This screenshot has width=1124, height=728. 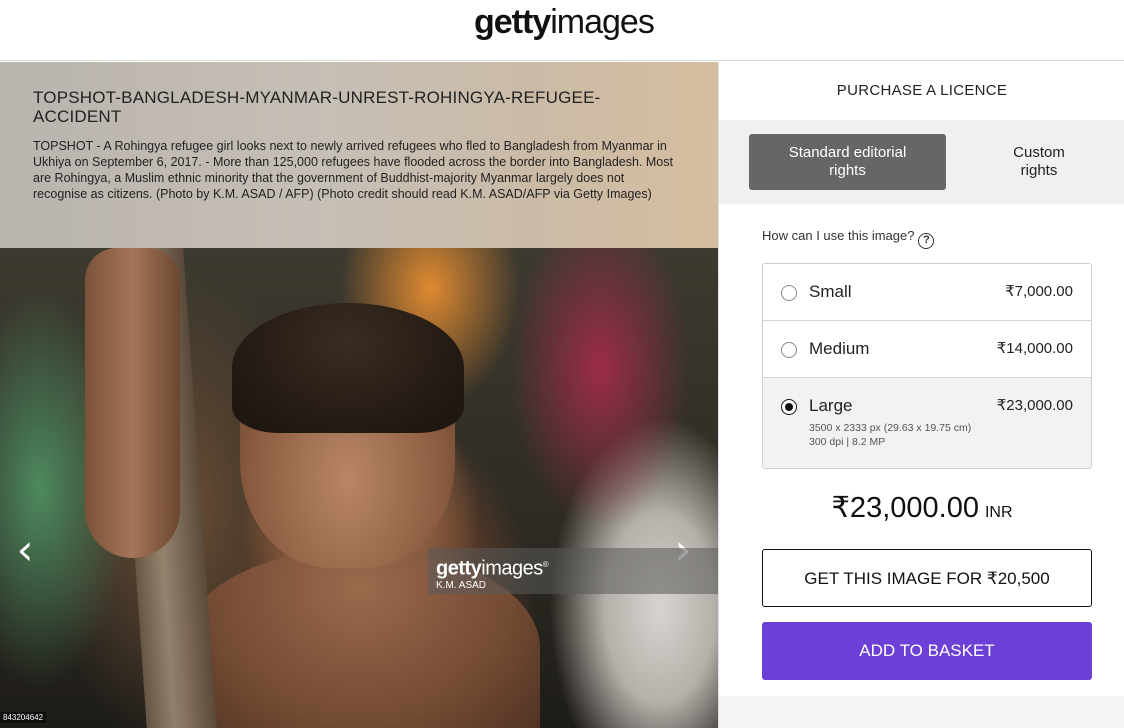 What do you see at coordinates (23, 717) in the screenshot?
I see `image-id: 843204642` at bounding box center [23, 717].